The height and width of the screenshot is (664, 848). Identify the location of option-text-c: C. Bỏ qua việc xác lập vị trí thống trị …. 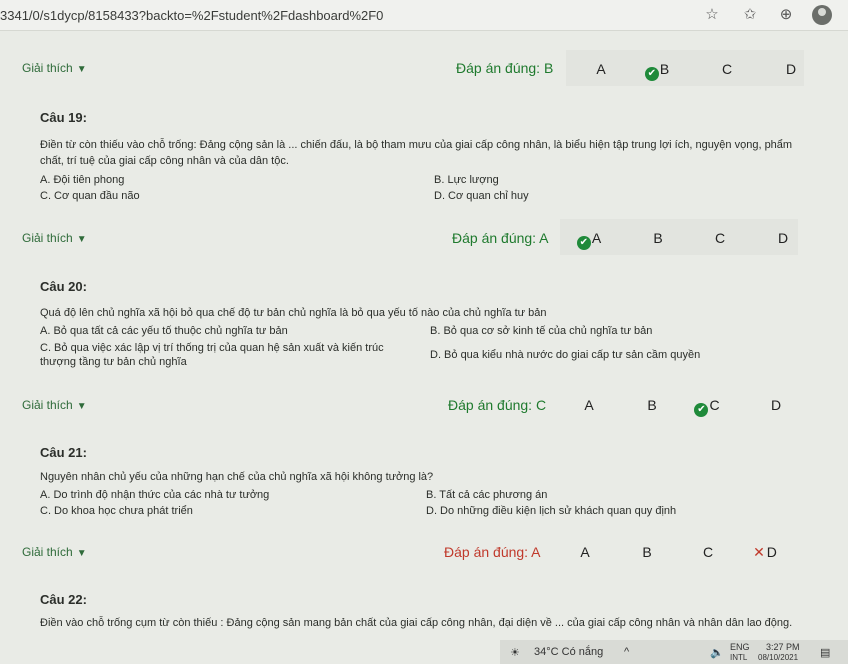
(212, 355).